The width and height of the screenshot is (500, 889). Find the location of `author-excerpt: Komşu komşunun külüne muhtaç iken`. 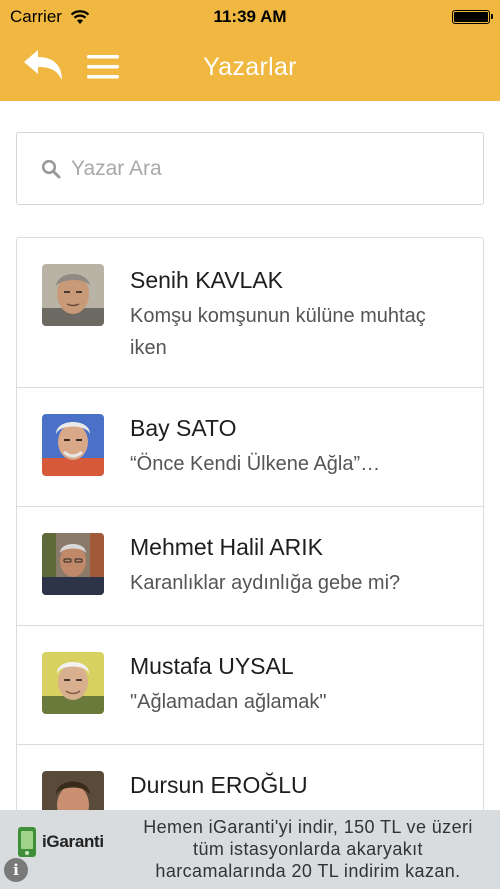

author-excerpt: Komşu komşunun külüne muhtaç iken is located at coordinates (278, 332).